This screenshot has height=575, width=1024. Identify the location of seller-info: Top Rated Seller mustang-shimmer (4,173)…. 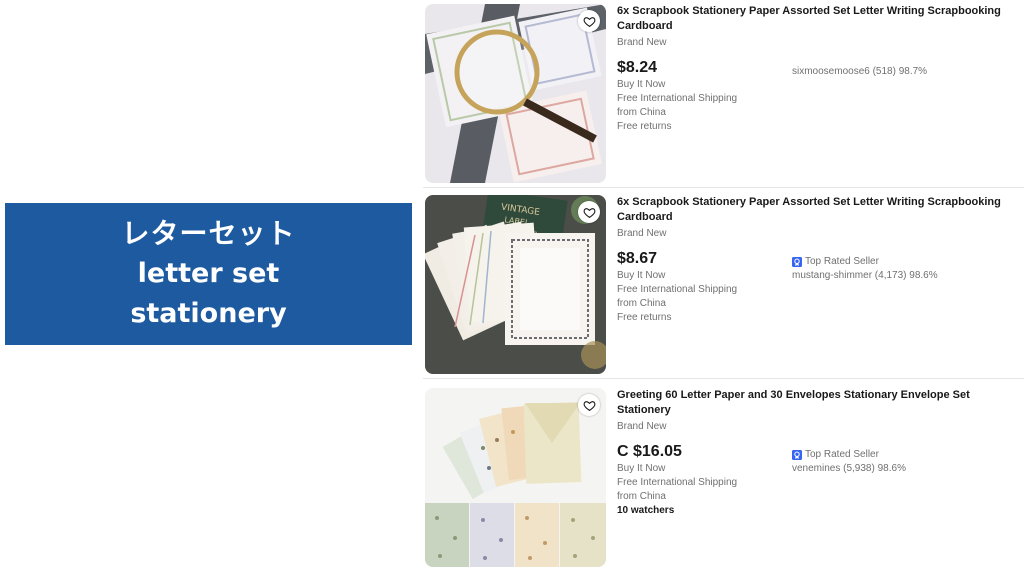
(908, 269).